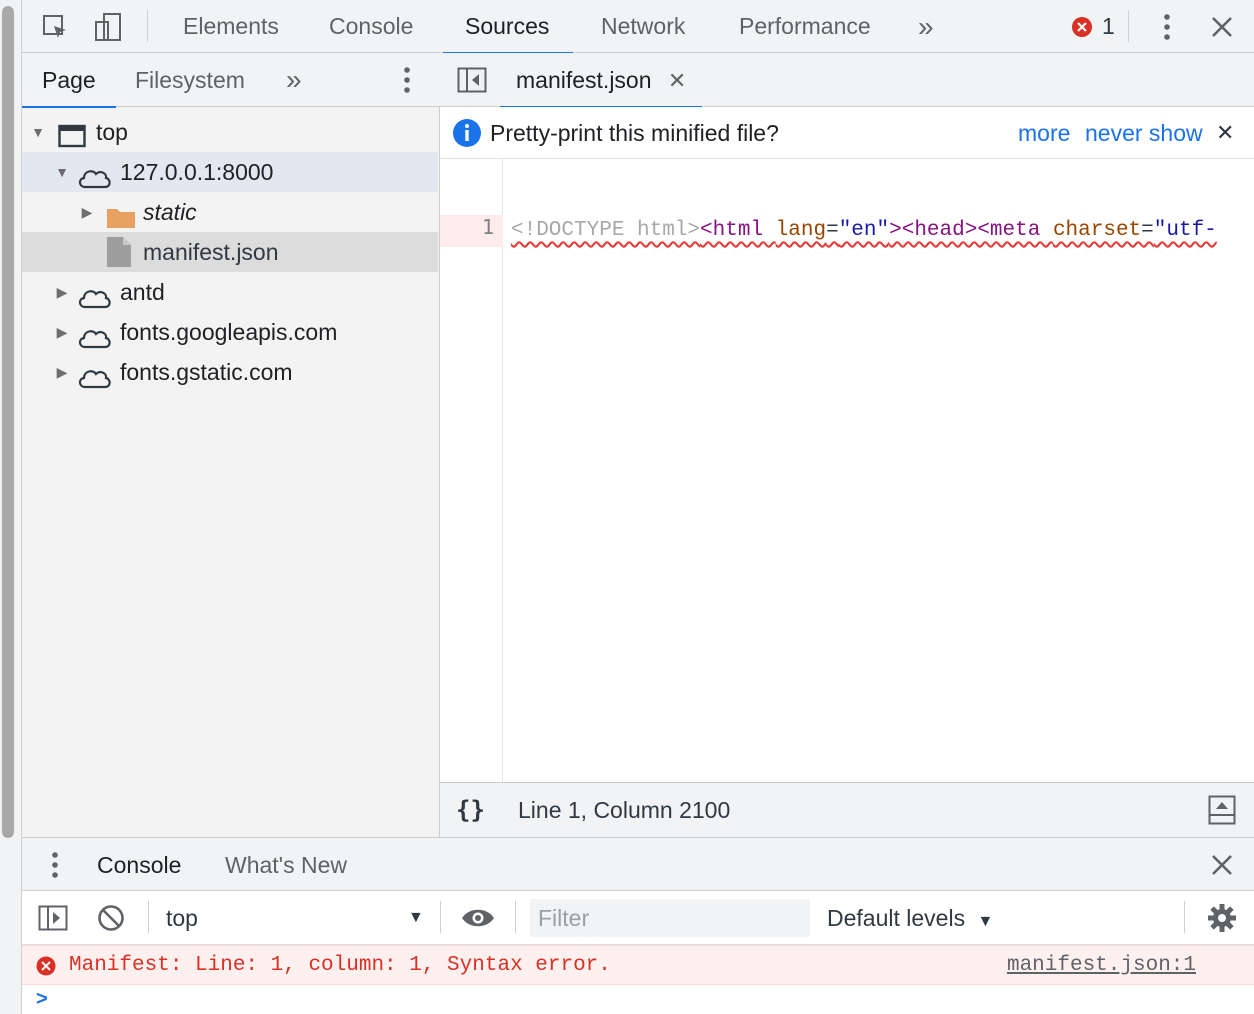 The image size is (1254, 1014). I want to click on settings-gear-icon, so click(1222, 918).